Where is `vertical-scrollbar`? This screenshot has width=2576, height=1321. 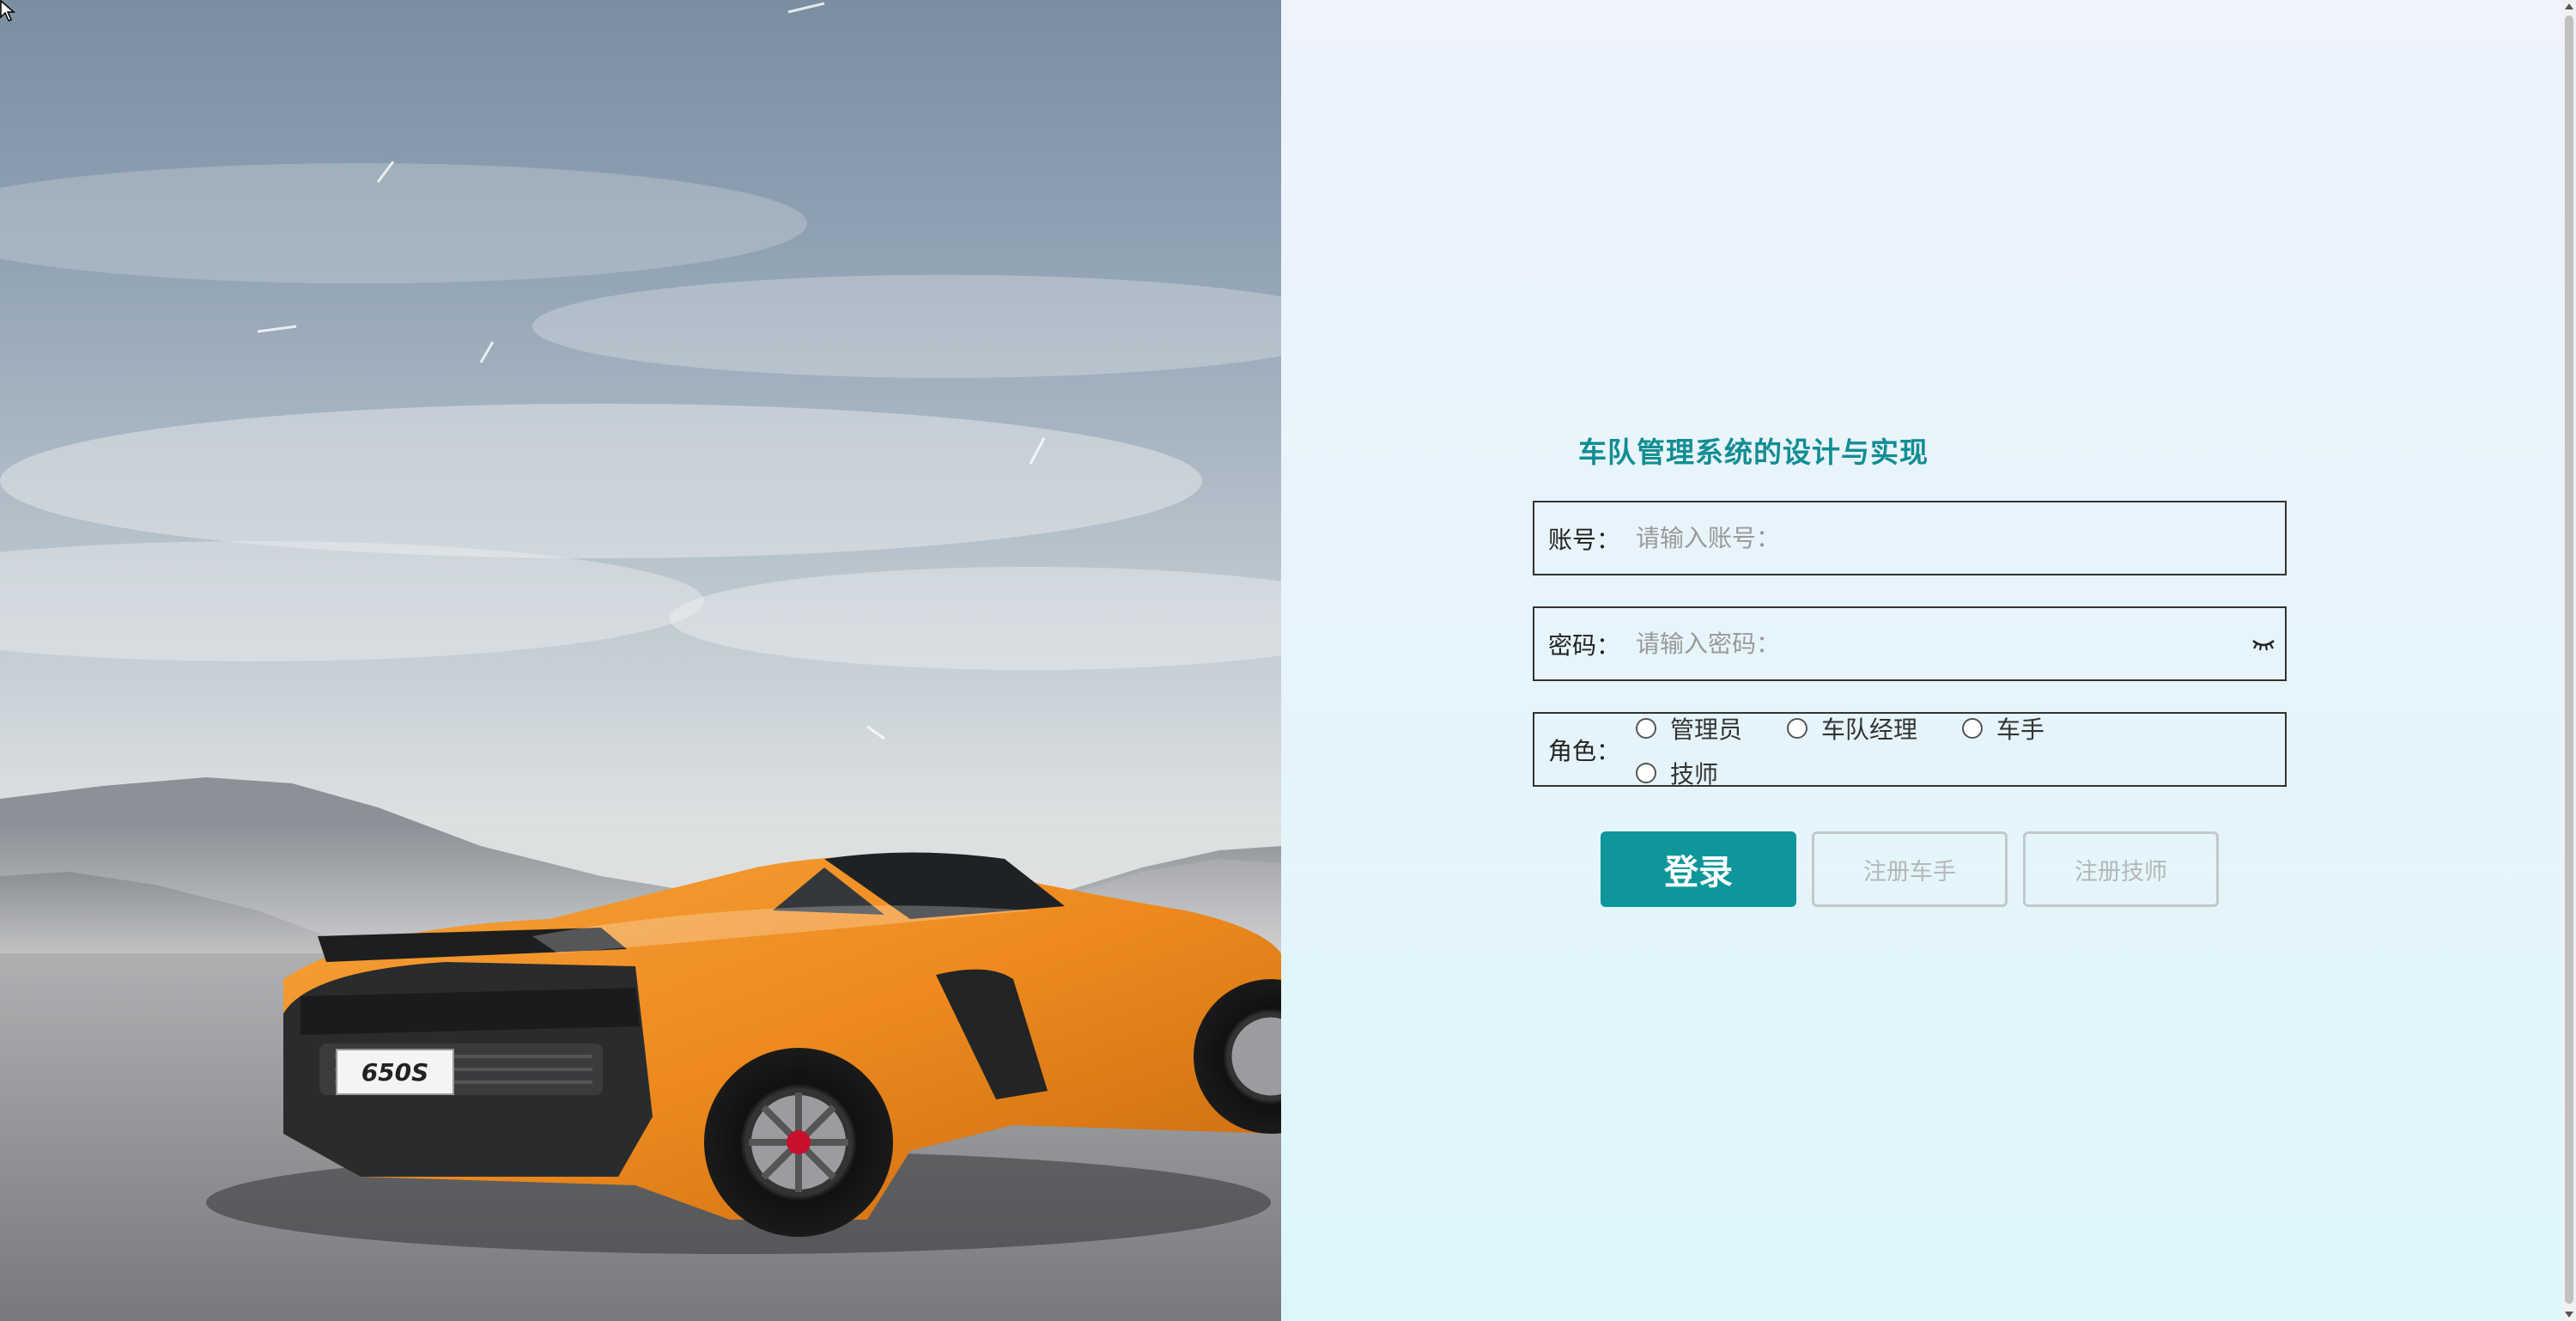 vertical-scrollbar is located at coordinates (2569, 660).